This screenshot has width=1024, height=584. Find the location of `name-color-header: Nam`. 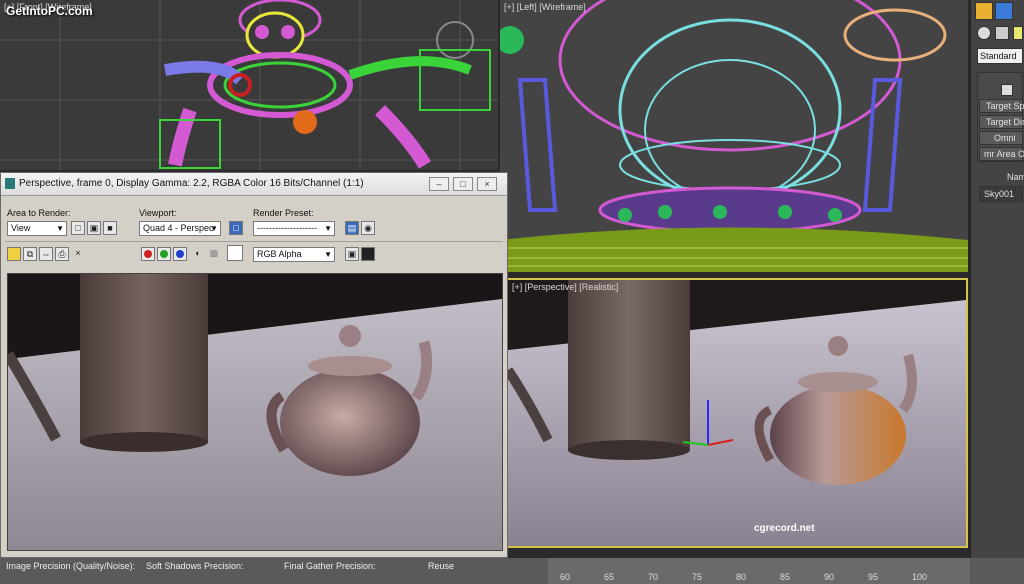

name-color-header: Nam is located at coordinates (1015, 177).